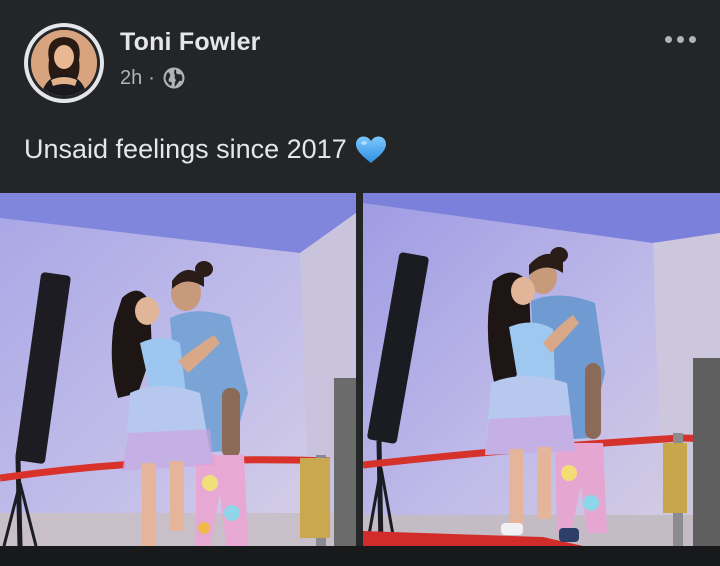 The width and height of the screenshot is (720, 566). I want to click on avatar-border, so click(64, 63).